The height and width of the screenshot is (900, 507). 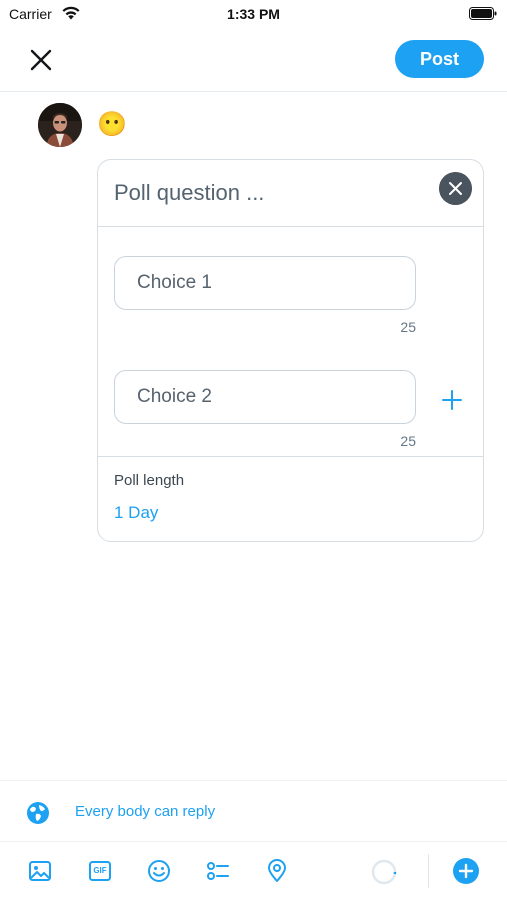 I want to click on toolbar-divider, so click(x=428, y=871).